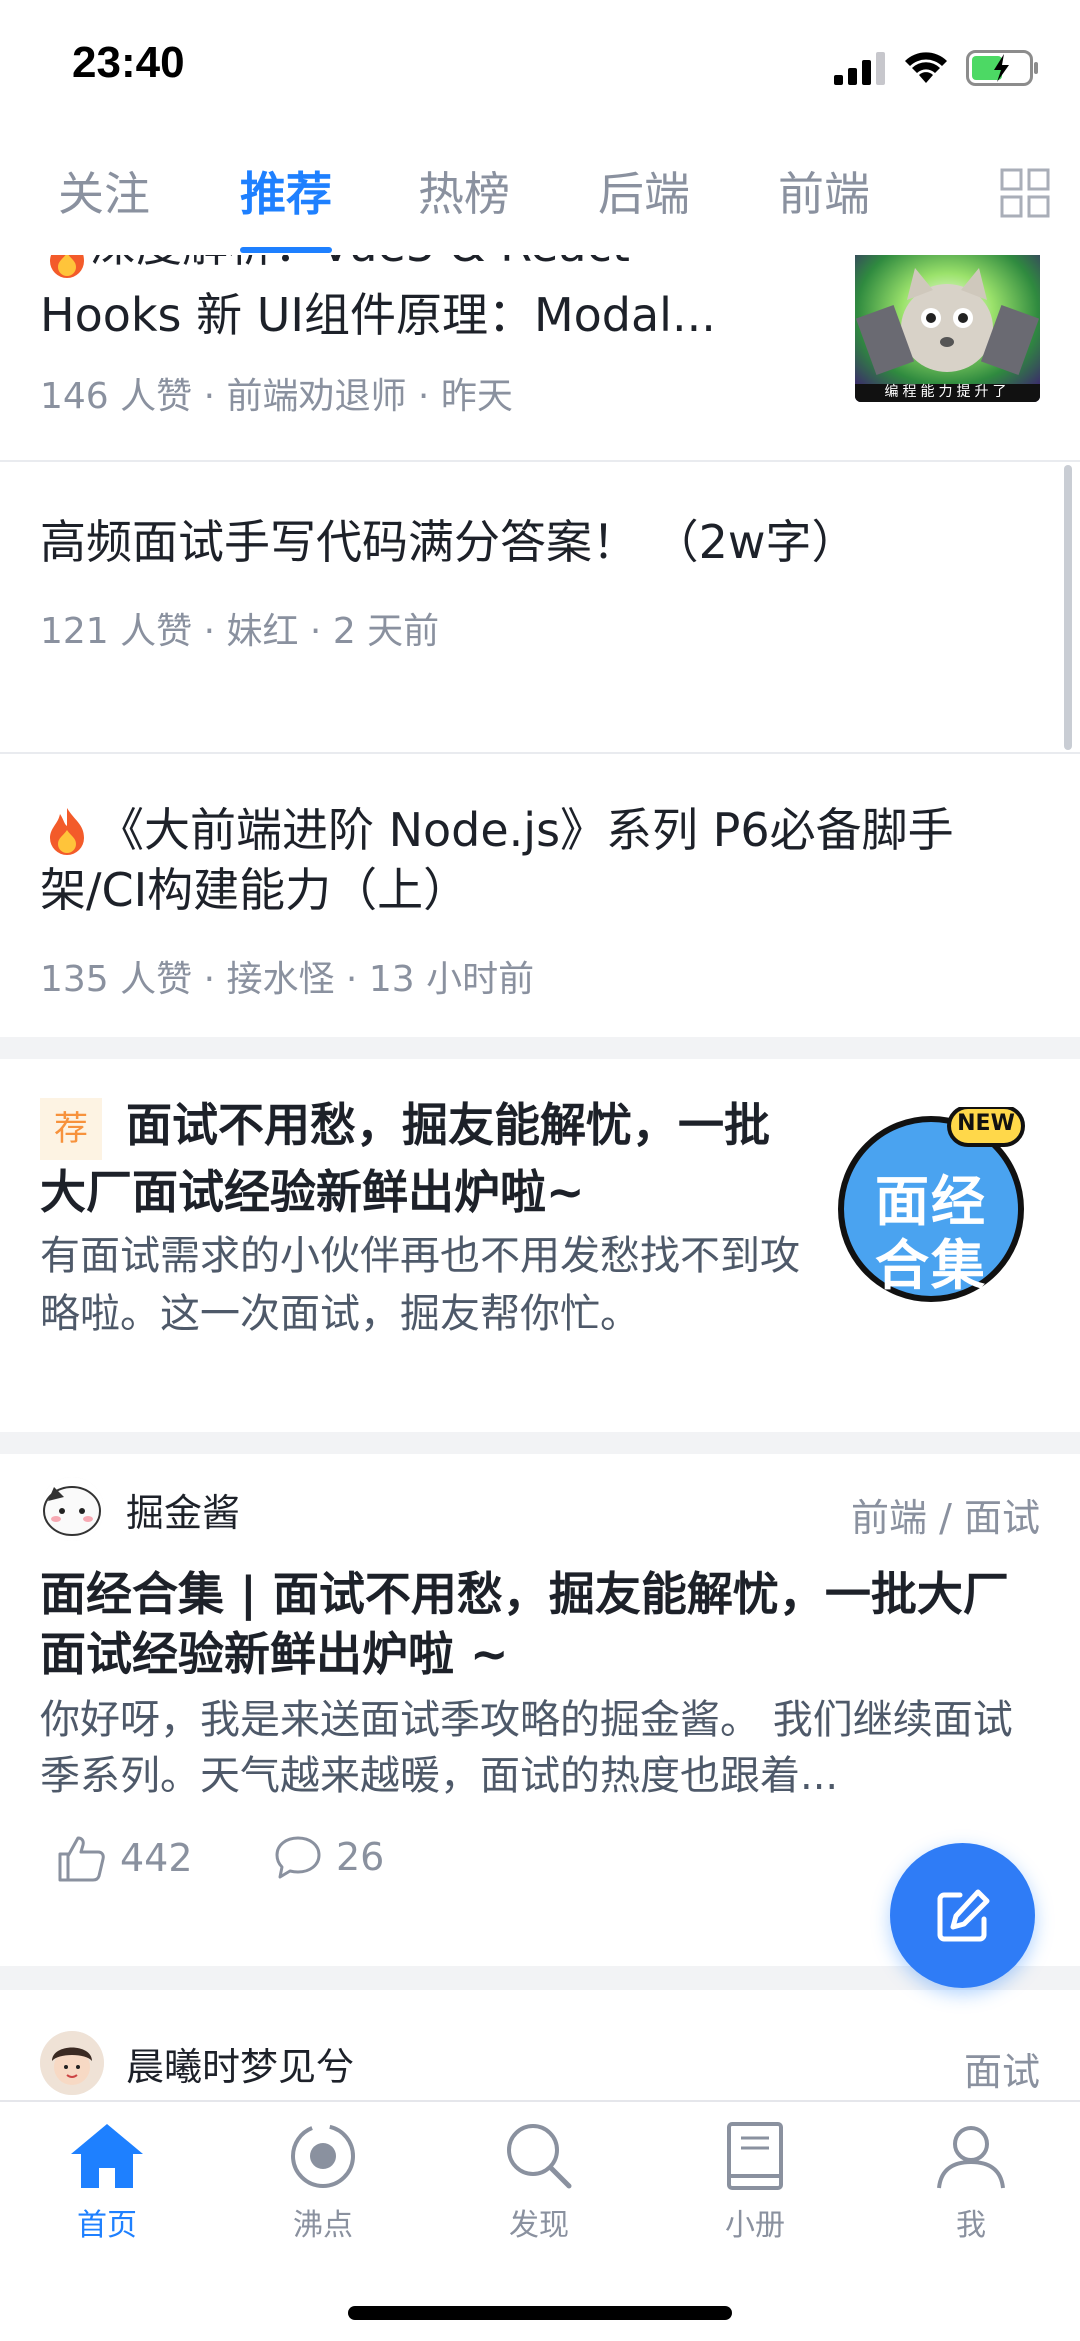 The height and width of the screenshot is (2341, 1080). Describe the element at coordinates (286, 191) in the screenshot. I see `tab-recommend: 推荐` at that location.